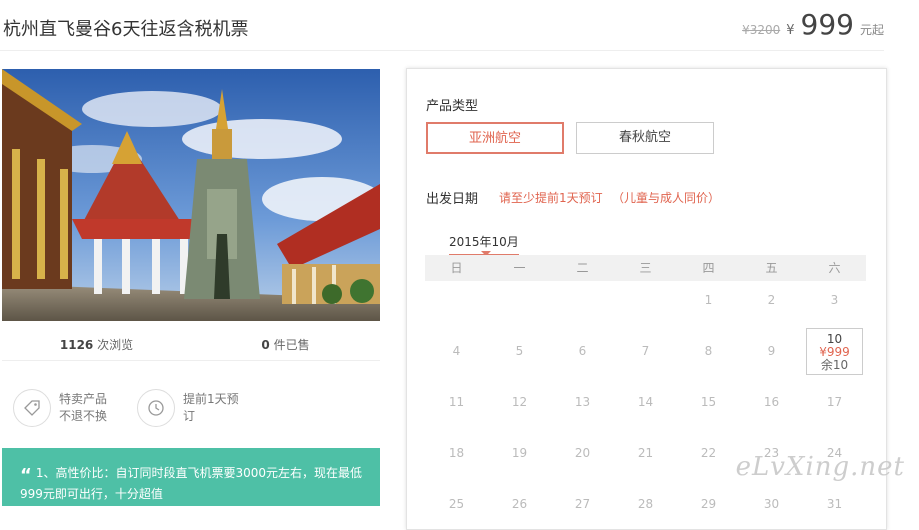 This screenshot has height=530, width=919. I want to click on calendar-day: 2, so click(771, 300).